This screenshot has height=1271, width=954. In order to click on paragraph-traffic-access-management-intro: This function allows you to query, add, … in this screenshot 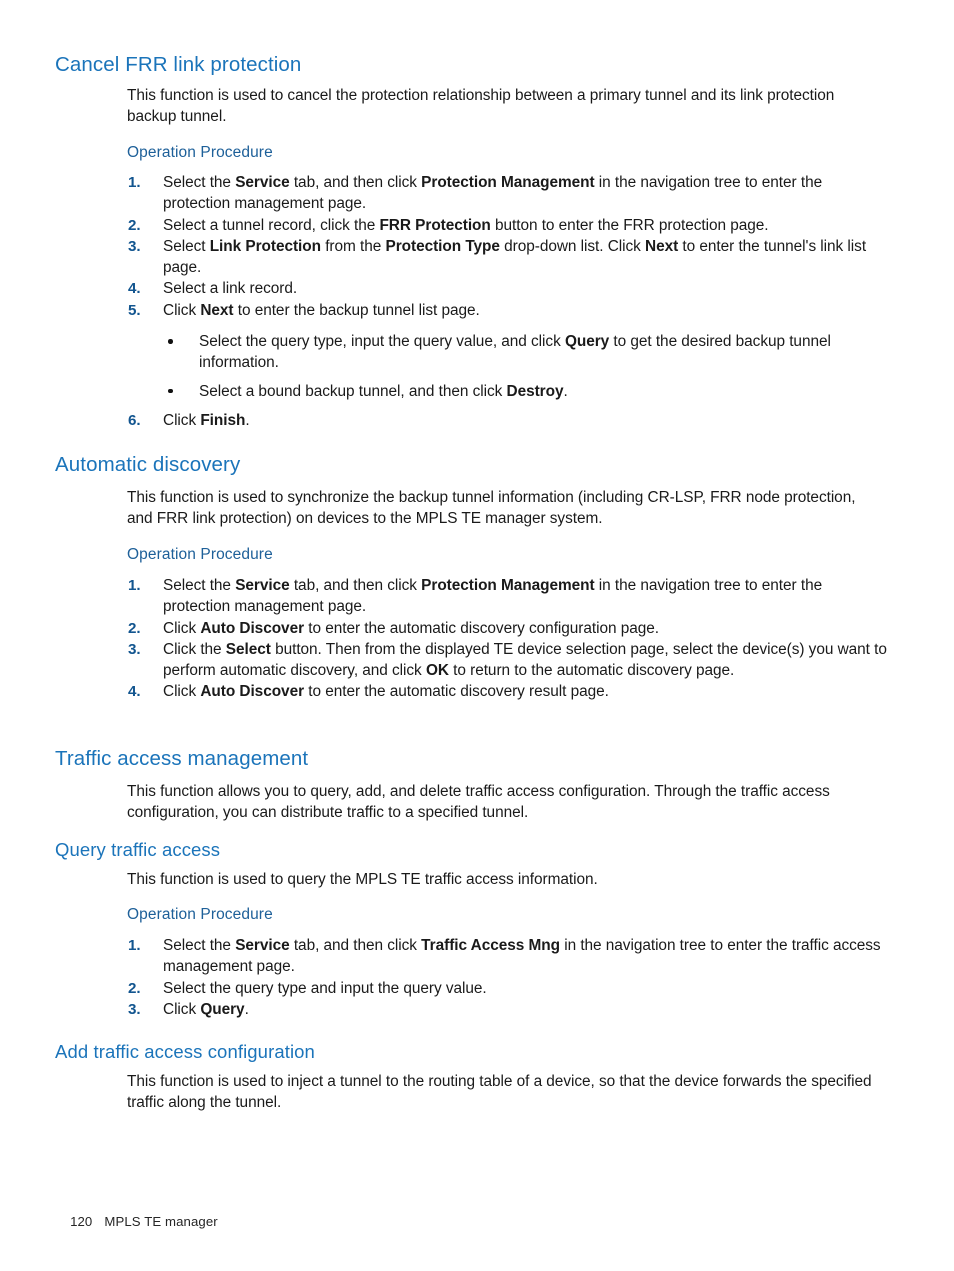, I will do `click(499, 802)`.